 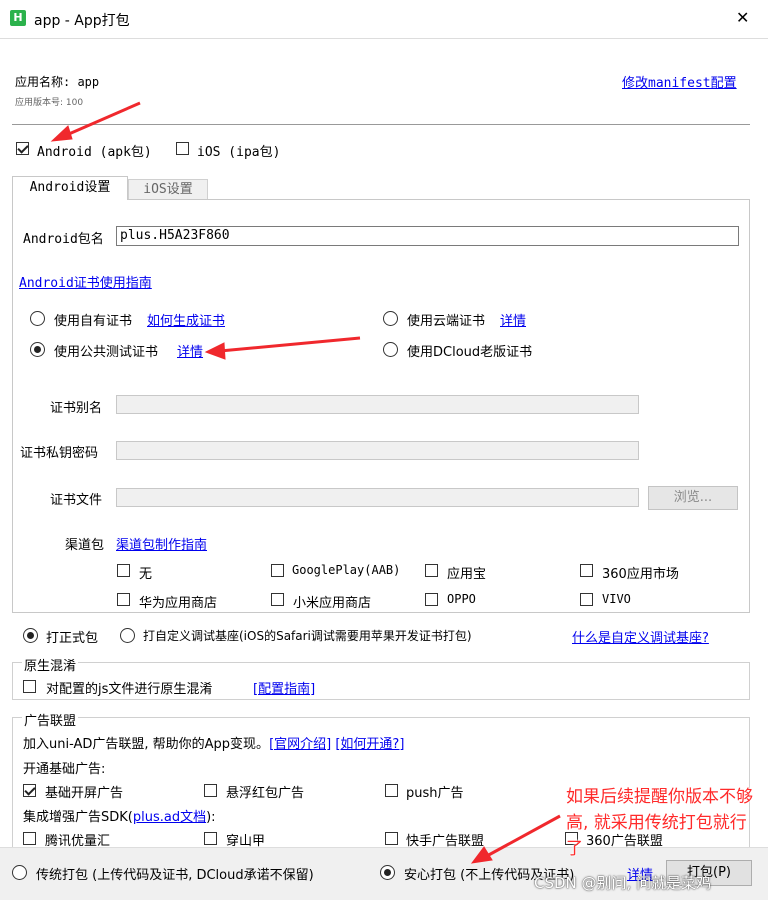 I want to click on channel-label-item: OPPO, so click(x=461, y=599).